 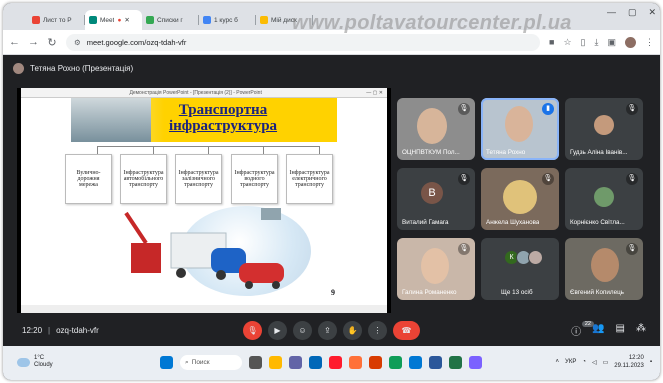 I want to click on meeting-time: 12:20, so click(x=32, y=330).